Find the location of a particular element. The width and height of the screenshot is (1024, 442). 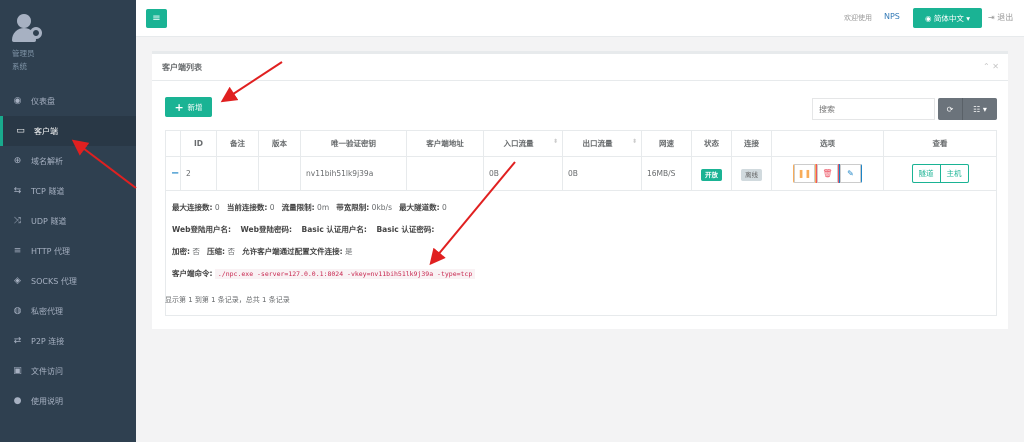

lightbulb-icon: ● is located at coordinates (17, 401).